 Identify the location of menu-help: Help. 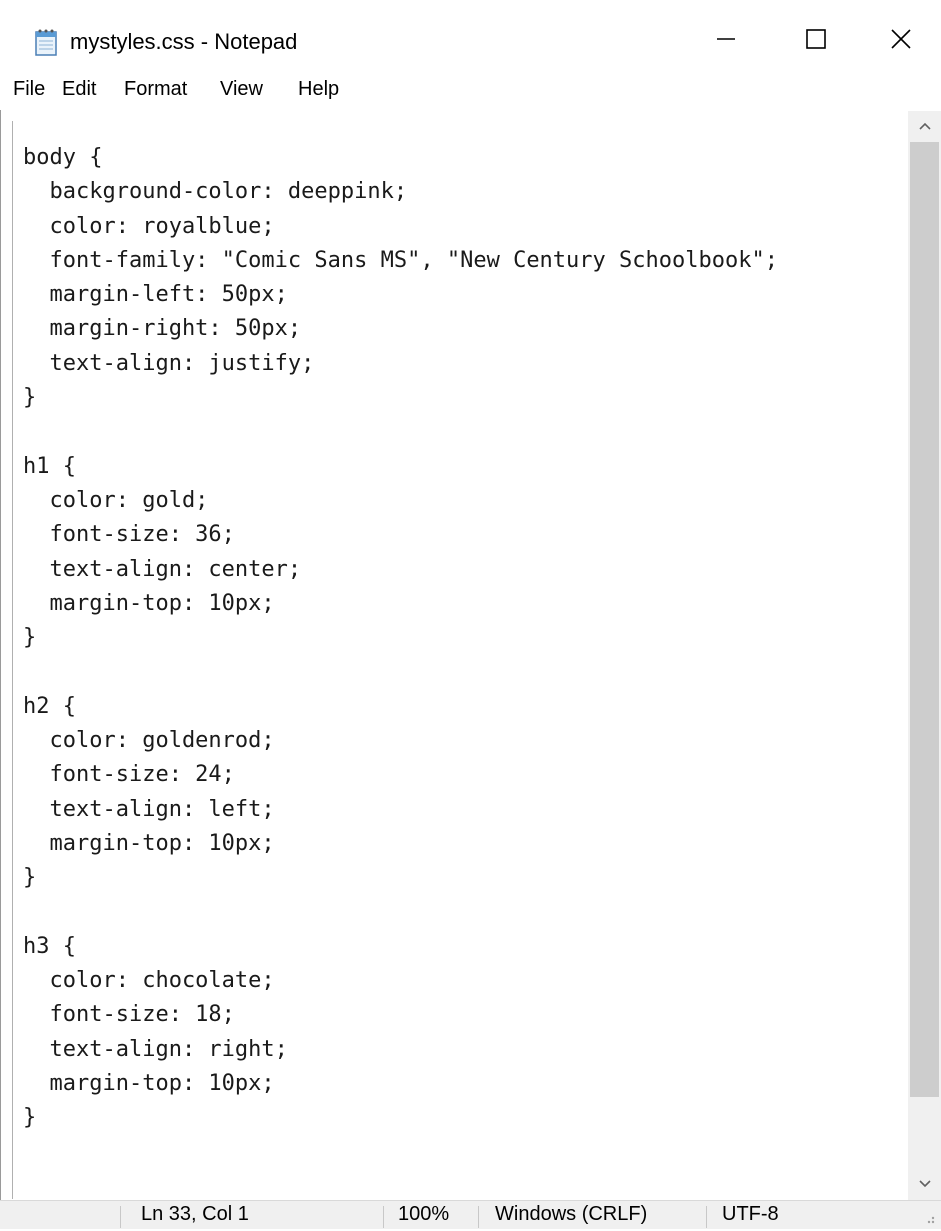
(318, 89).